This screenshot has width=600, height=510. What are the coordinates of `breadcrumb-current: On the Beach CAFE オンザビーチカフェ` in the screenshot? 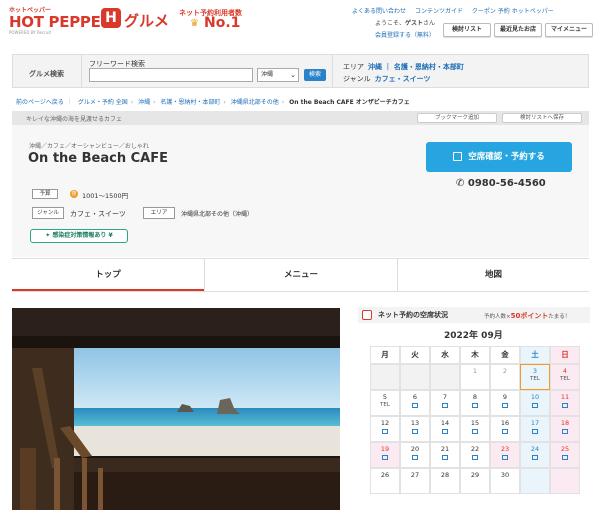 It's located at (349, 102).